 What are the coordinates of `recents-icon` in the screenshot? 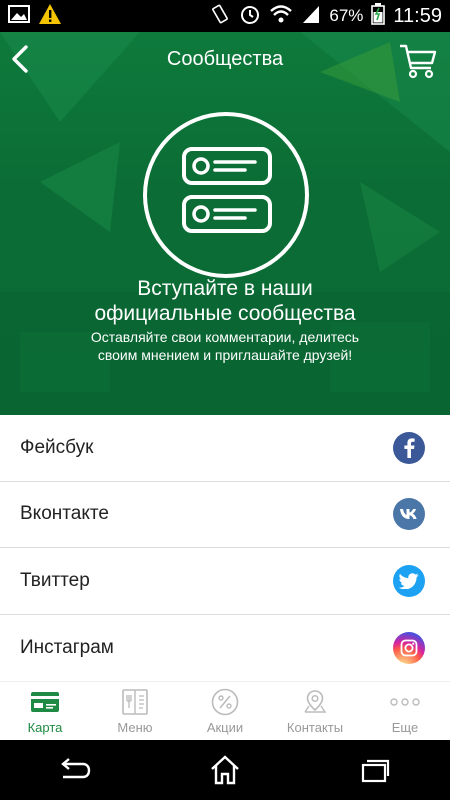 It's located at (375, 771).